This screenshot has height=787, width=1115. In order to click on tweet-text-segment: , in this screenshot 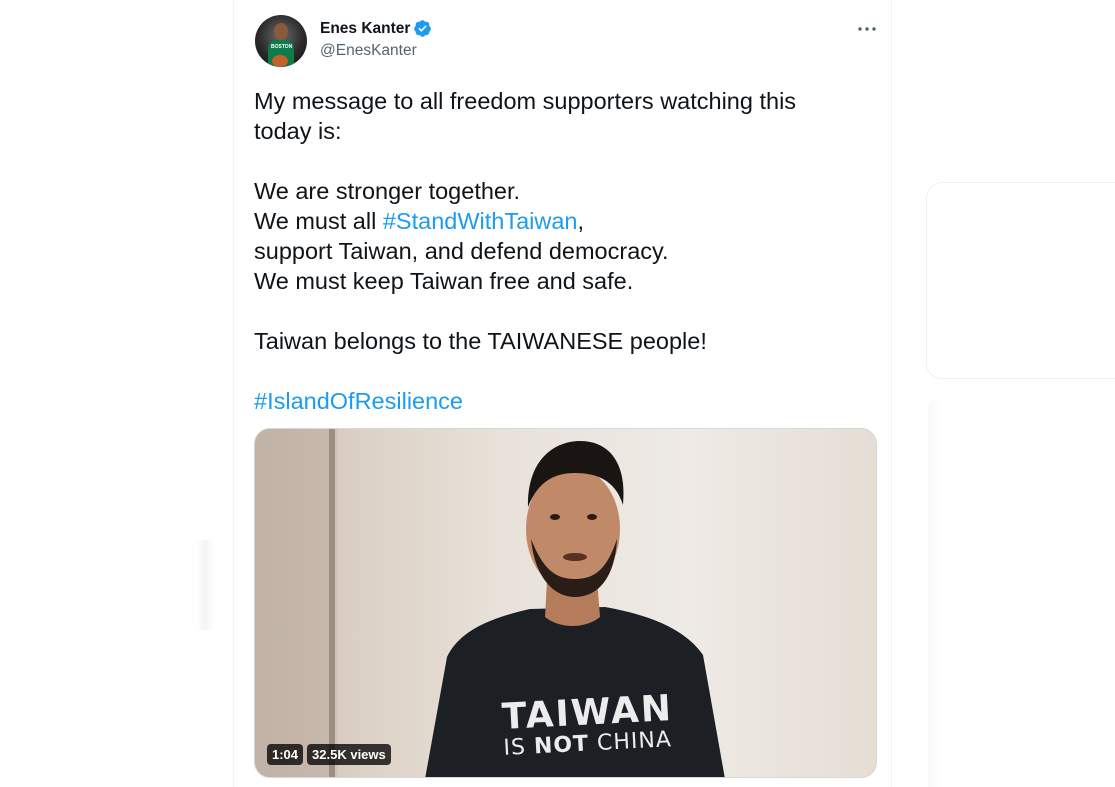, I will do `click(581, 221)`.